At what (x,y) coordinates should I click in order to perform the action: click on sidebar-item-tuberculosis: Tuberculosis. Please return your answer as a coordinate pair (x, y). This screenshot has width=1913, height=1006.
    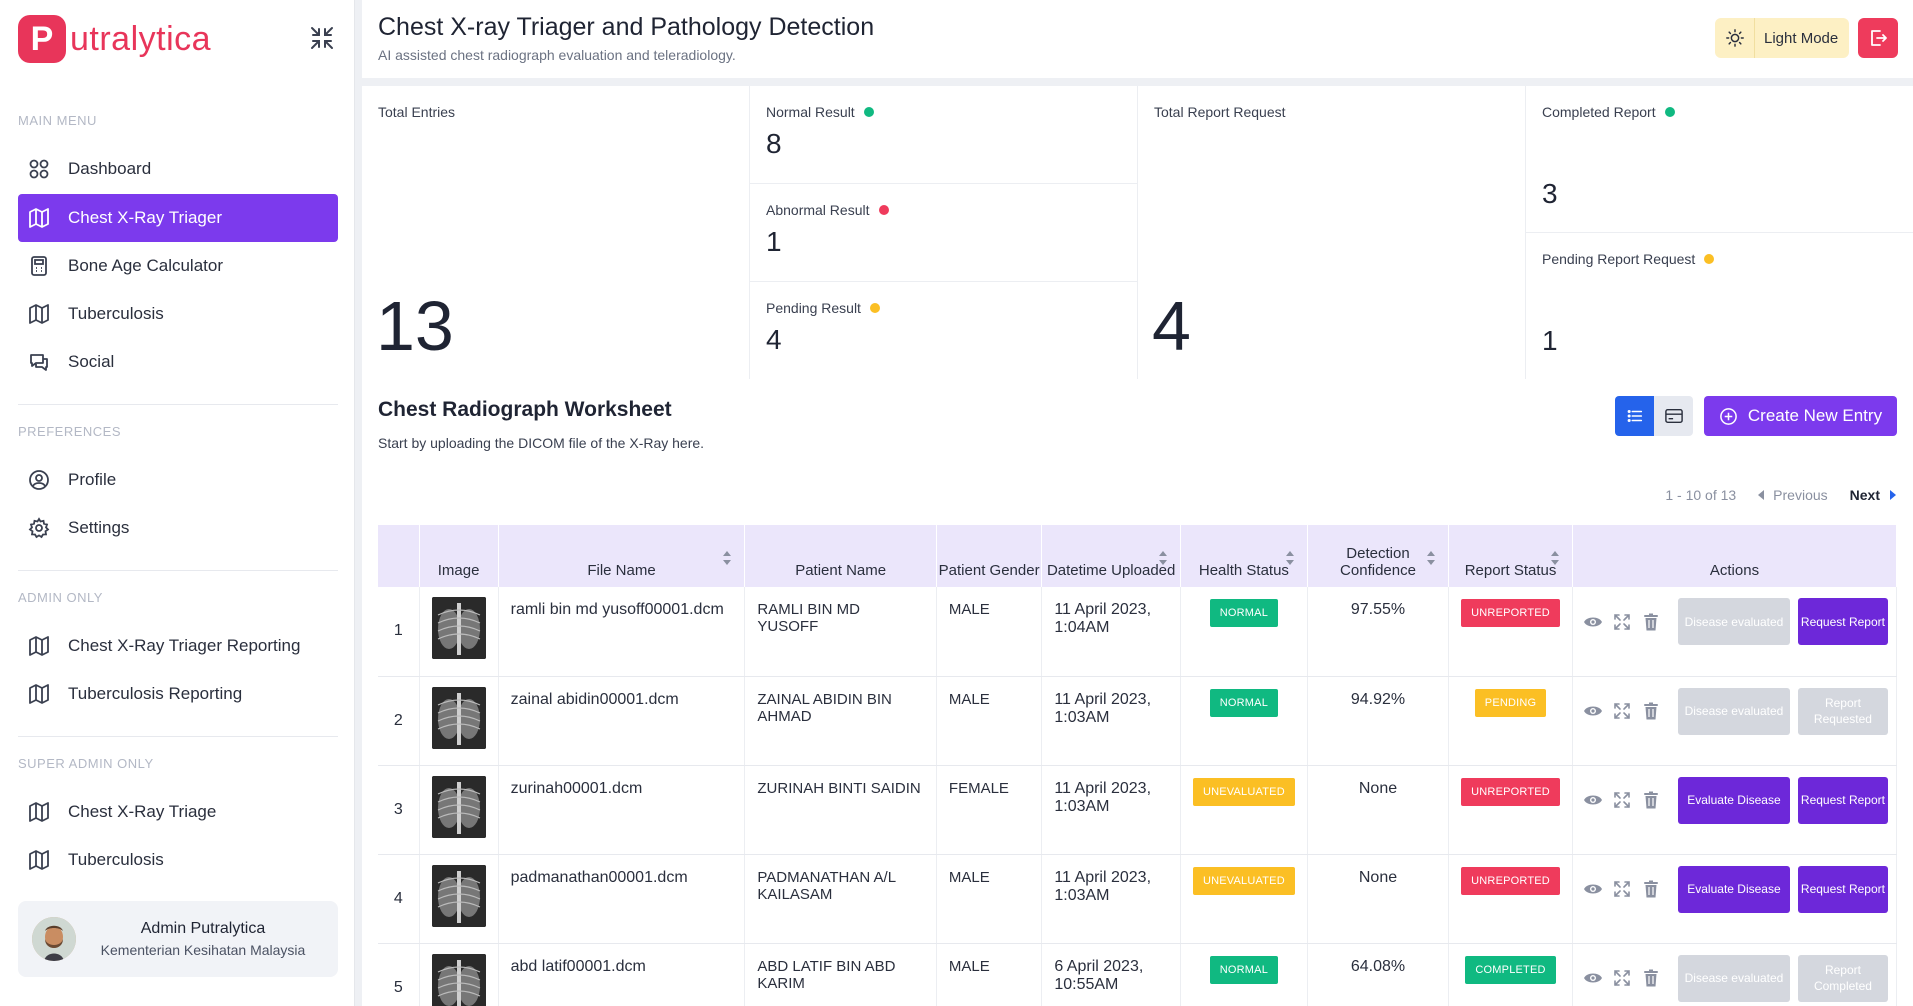
    Looking at the image, I should click on (178, 314).